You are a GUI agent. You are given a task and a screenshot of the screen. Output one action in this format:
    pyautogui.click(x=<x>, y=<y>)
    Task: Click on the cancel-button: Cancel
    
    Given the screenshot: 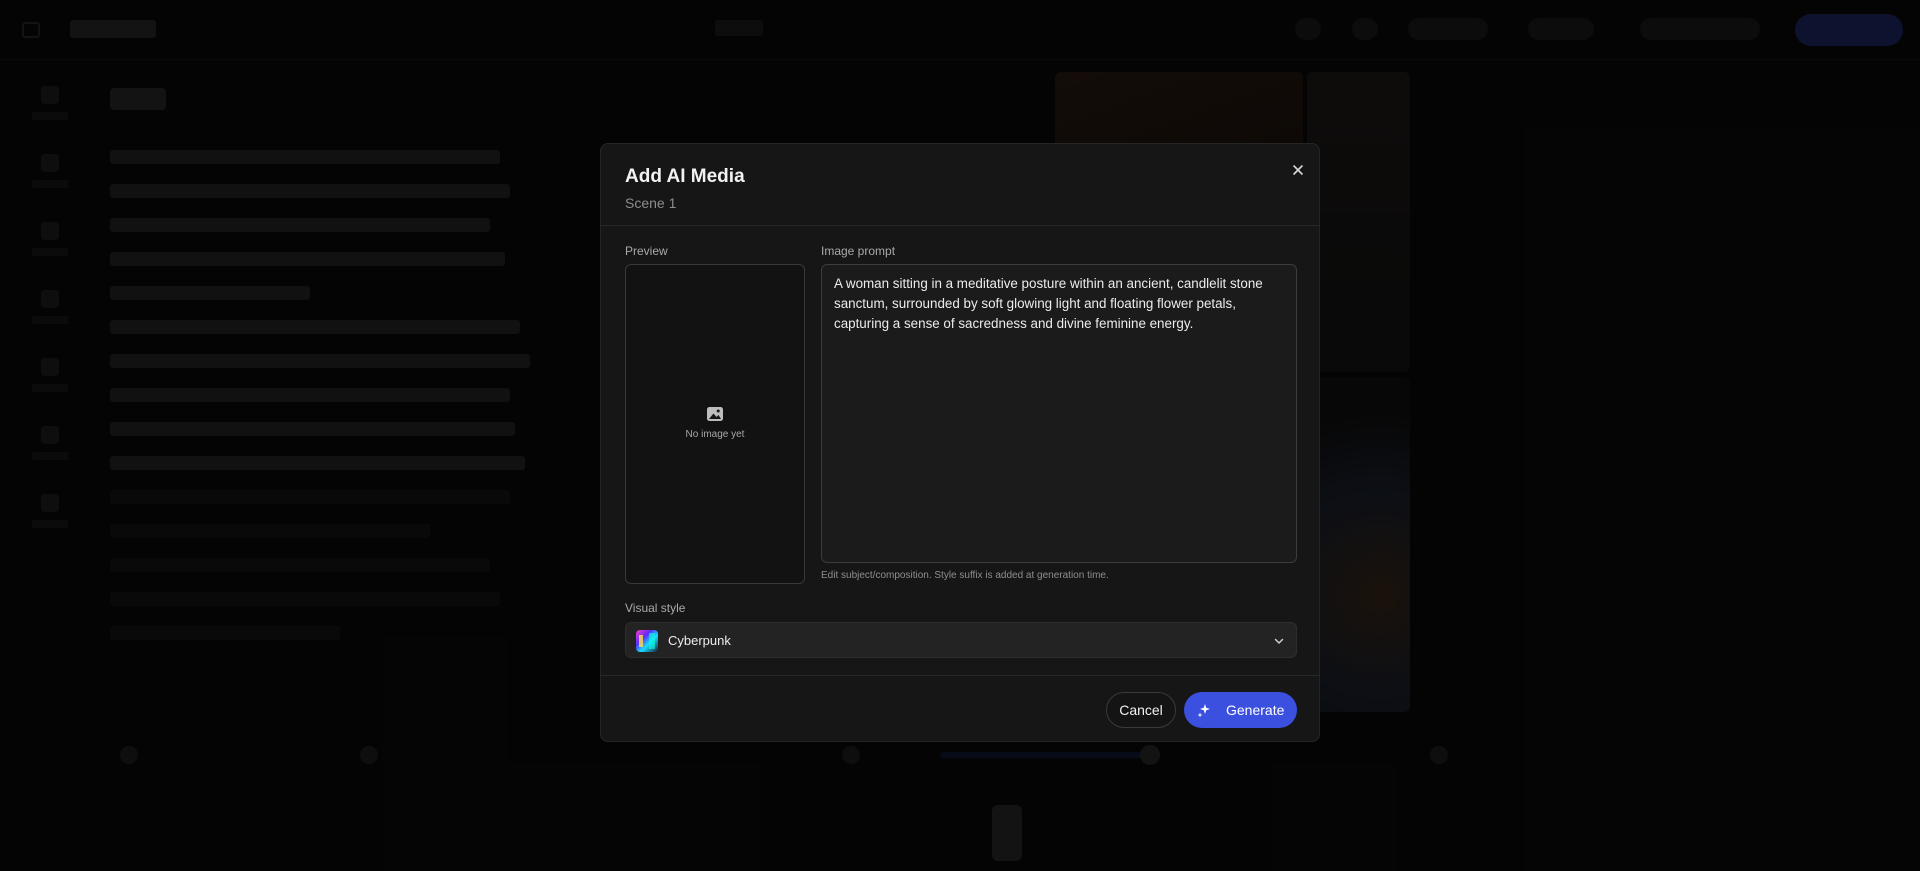 What is the action you would take?
    pyautogui.click(x=1141, y=710)
    